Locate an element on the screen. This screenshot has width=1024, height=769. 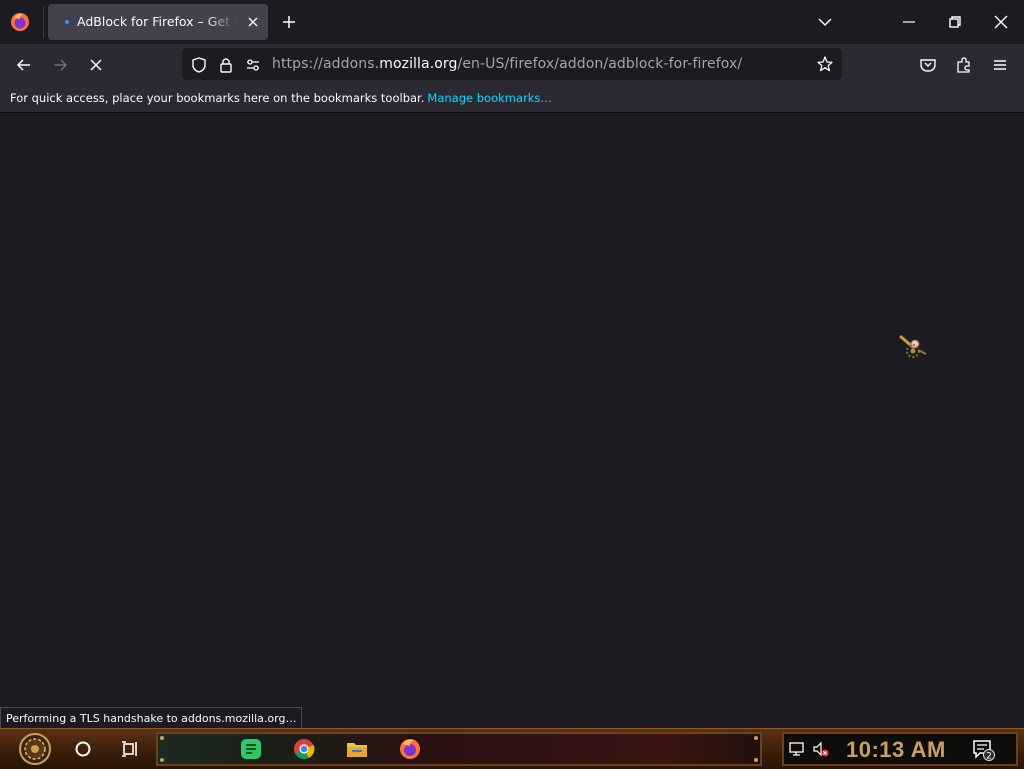
system-tray: 10:13 AM 2 is located at coordinates (900, 749).